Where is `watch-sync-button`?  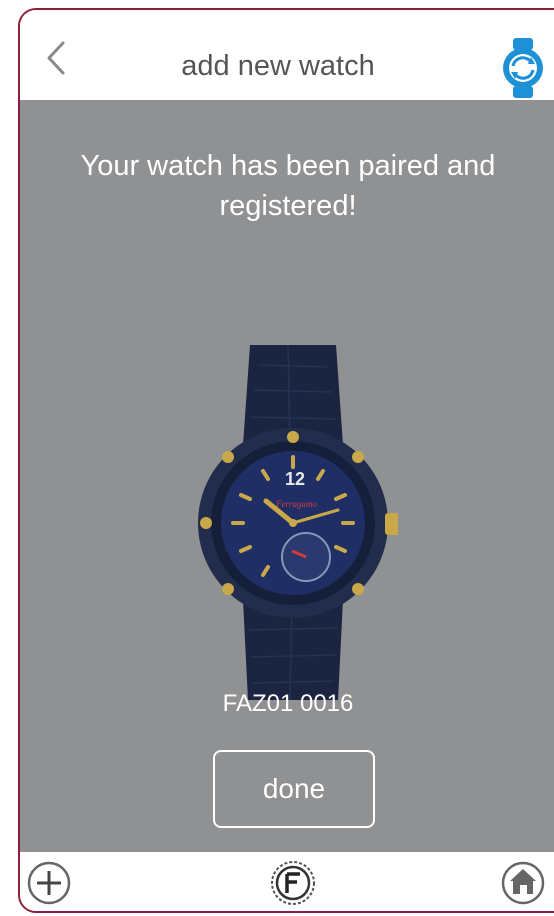
watch-sync-button is located at coordinates (523, 68).